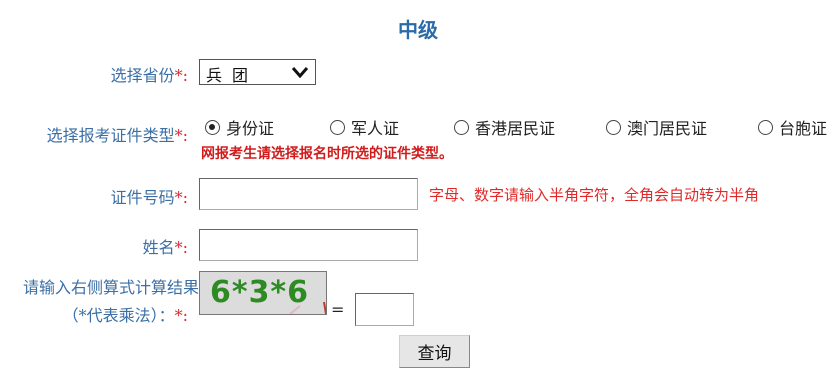  I want to click on query-button: 查询, so click(434, 351).